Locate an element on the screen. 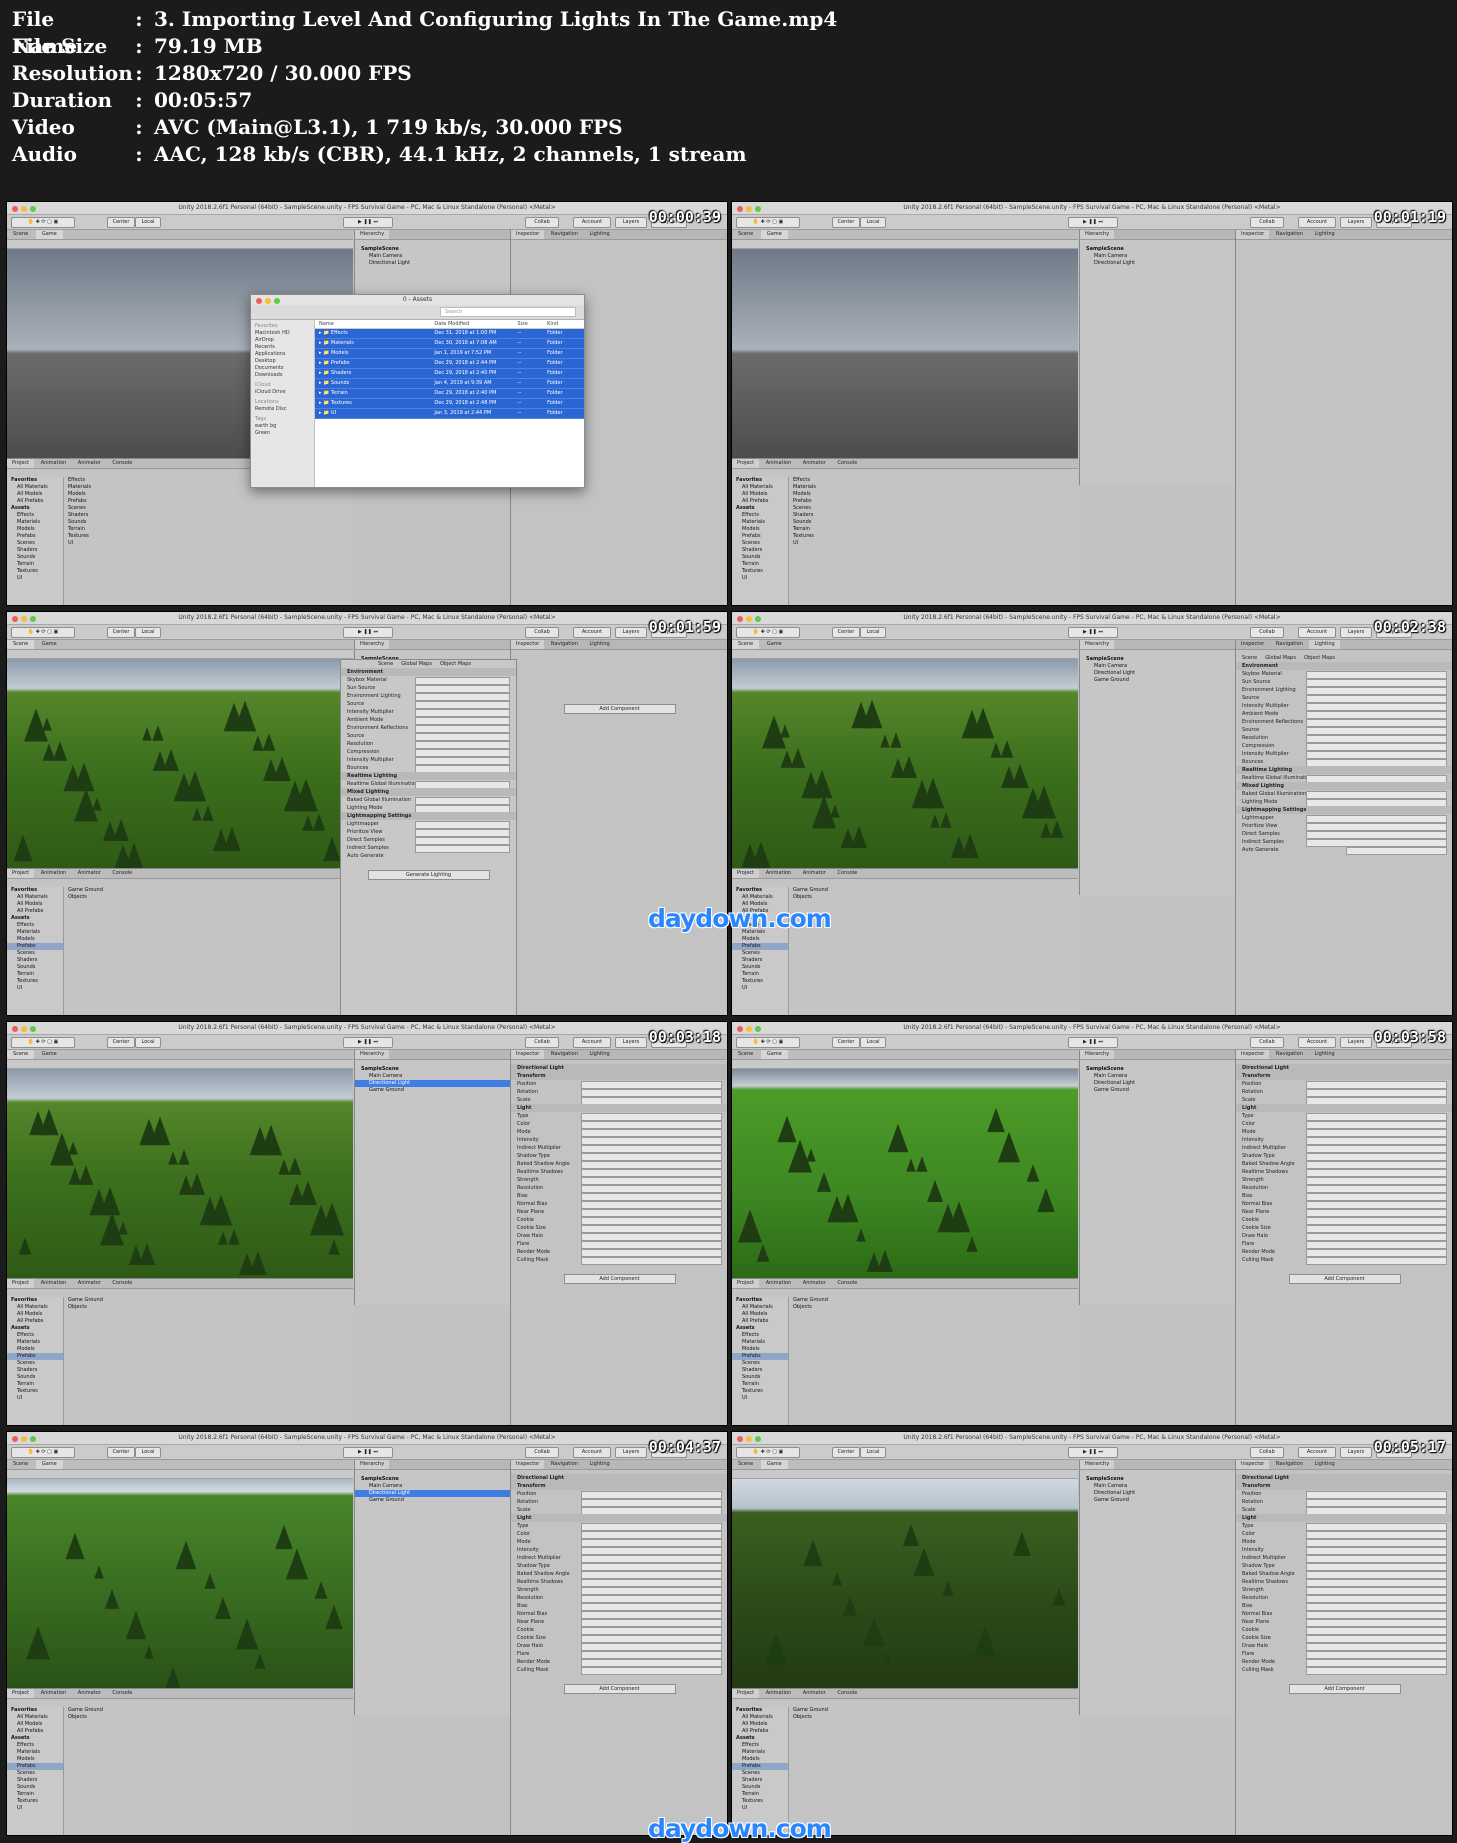 This screenshot has height=1843, width=1457. scene-viewport is located at coordinates (905, 353).